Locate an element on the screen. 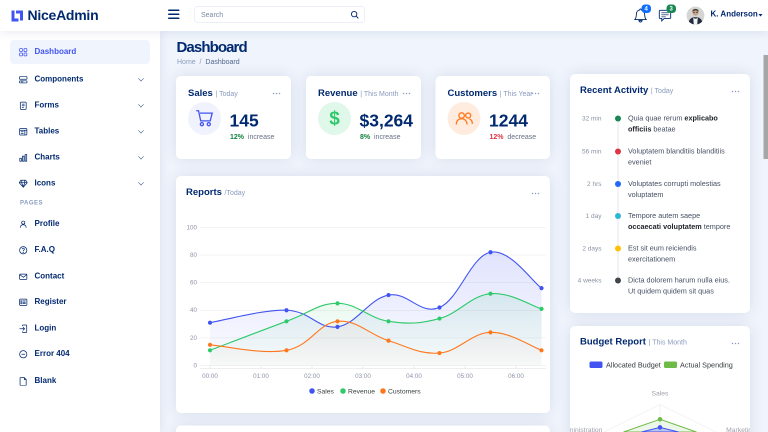  svg-text: Administration is located at coordinates (586, 429).